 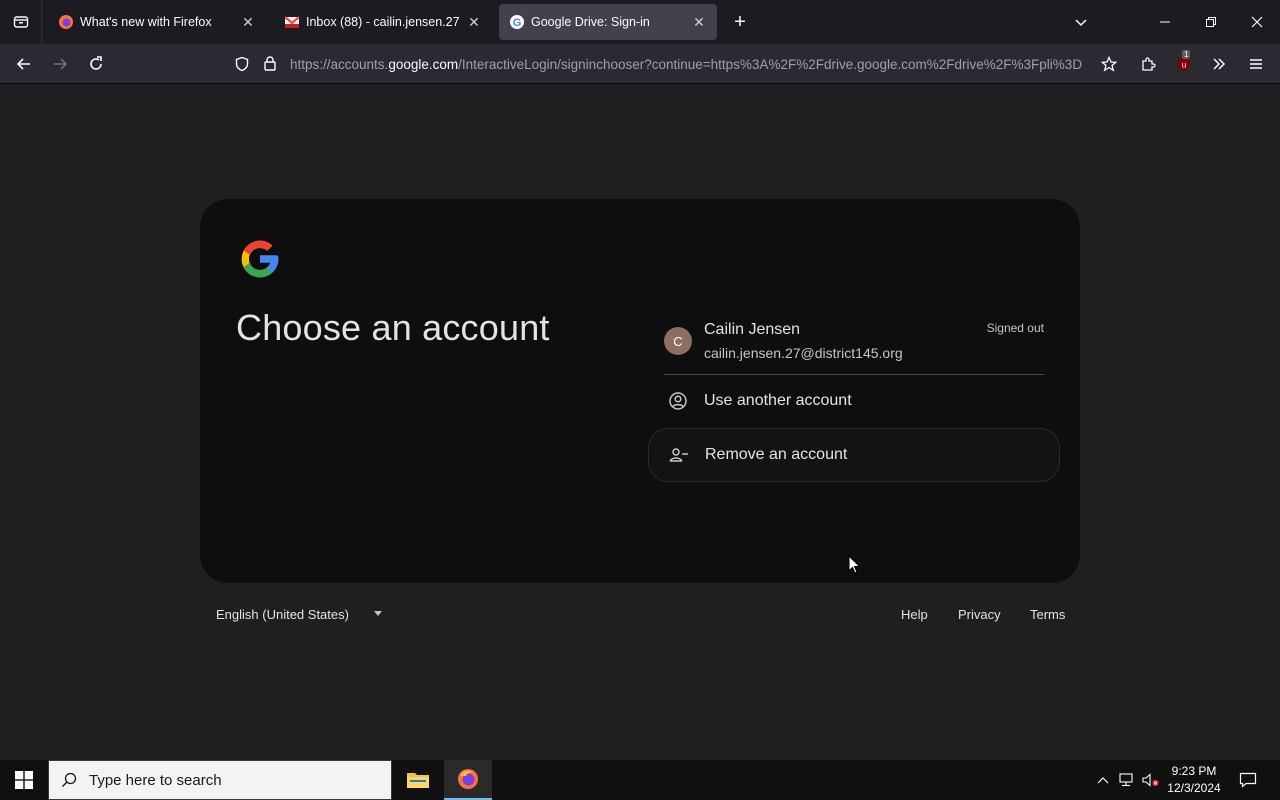 I want to click on hamburger-menu-icon, so click(x=1256, y=64).